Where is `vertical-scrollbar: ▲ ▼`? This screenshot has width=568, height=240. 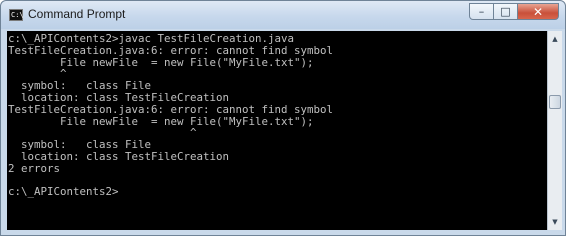 vertical-scrollbar: ▲ ▼ is located at coordinates (554, 130).